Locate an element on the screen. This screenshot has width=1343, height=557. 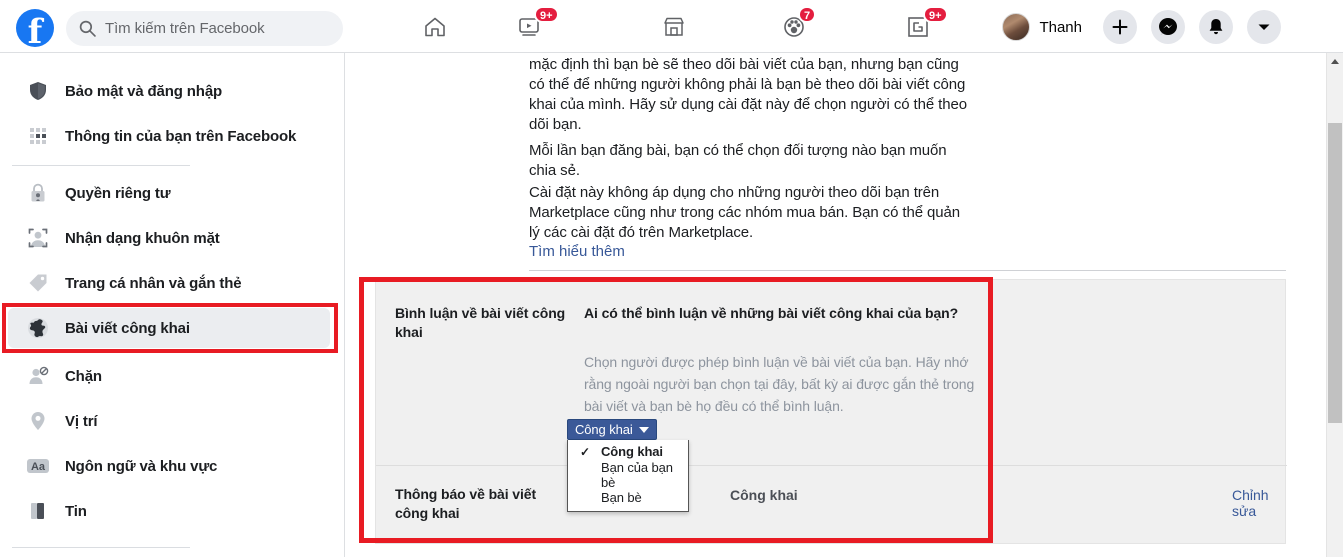
sidebar-item-label: Quyền riêng tư is located at coordinates (118, 193).